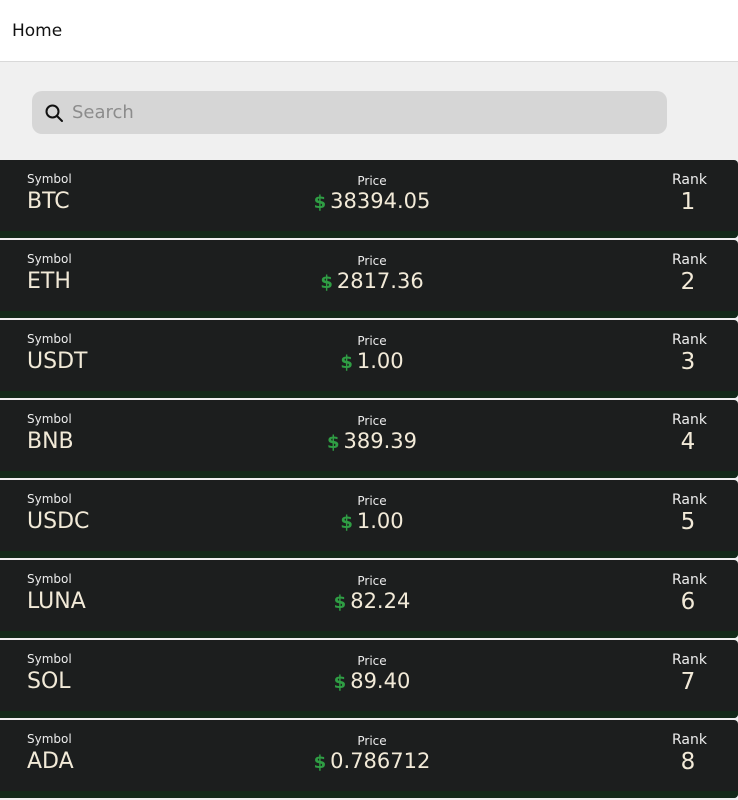 The image size is (738, 800). I want to click on search-input, so click(362, 112).